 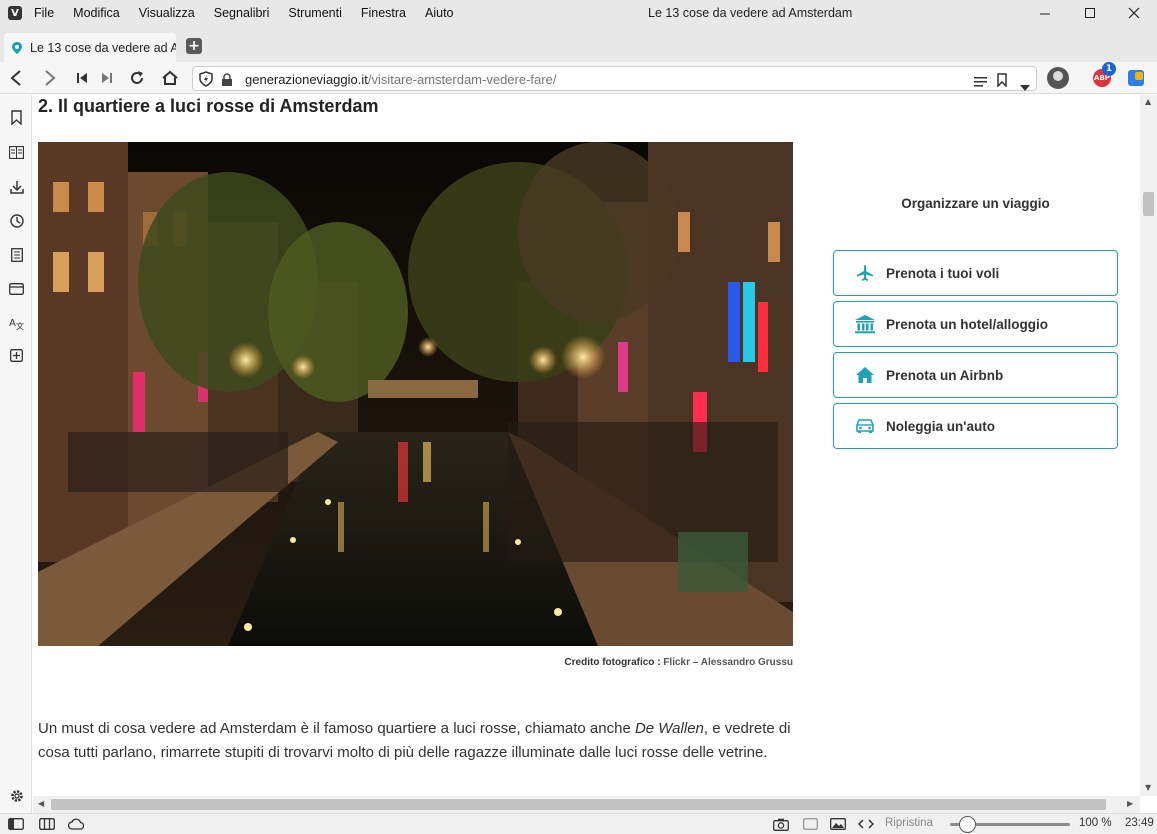 I want to click on book-airbnb-button: Prenota un Airbnb, so click(x=975, y=375).